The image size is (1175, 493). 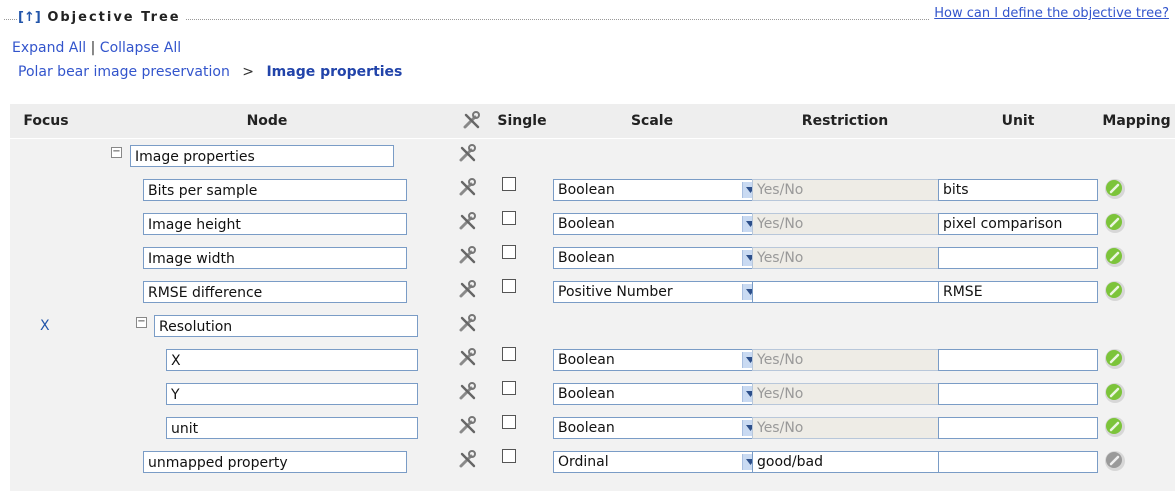 I want to click on table-row: X Boolean Yes/No, so click(x=592, y=360).